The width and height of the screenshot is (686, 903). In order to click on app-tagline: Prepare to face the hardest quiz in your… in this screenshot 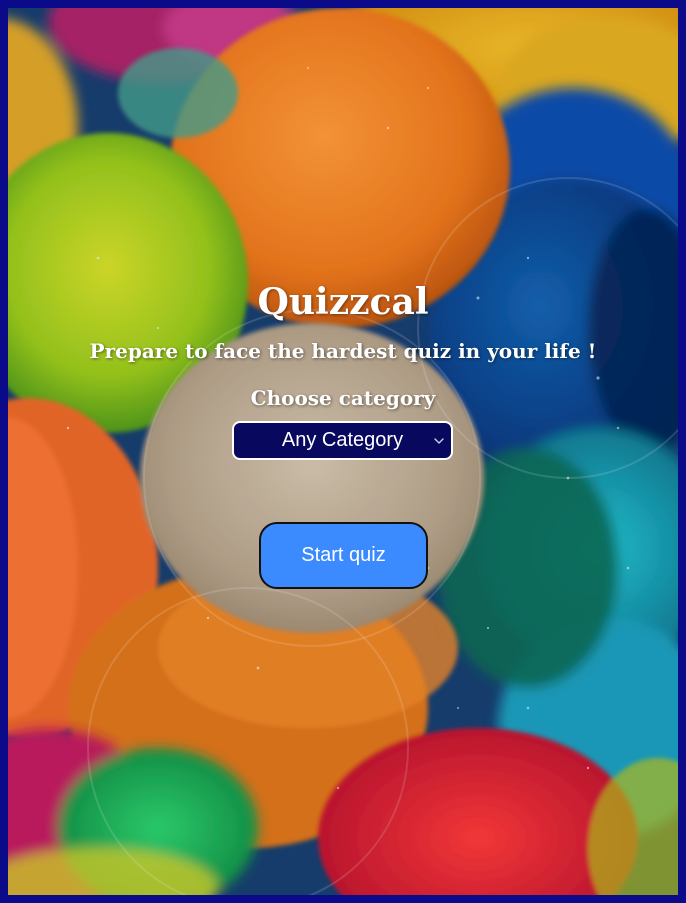, I will do `click(343, 351)`.